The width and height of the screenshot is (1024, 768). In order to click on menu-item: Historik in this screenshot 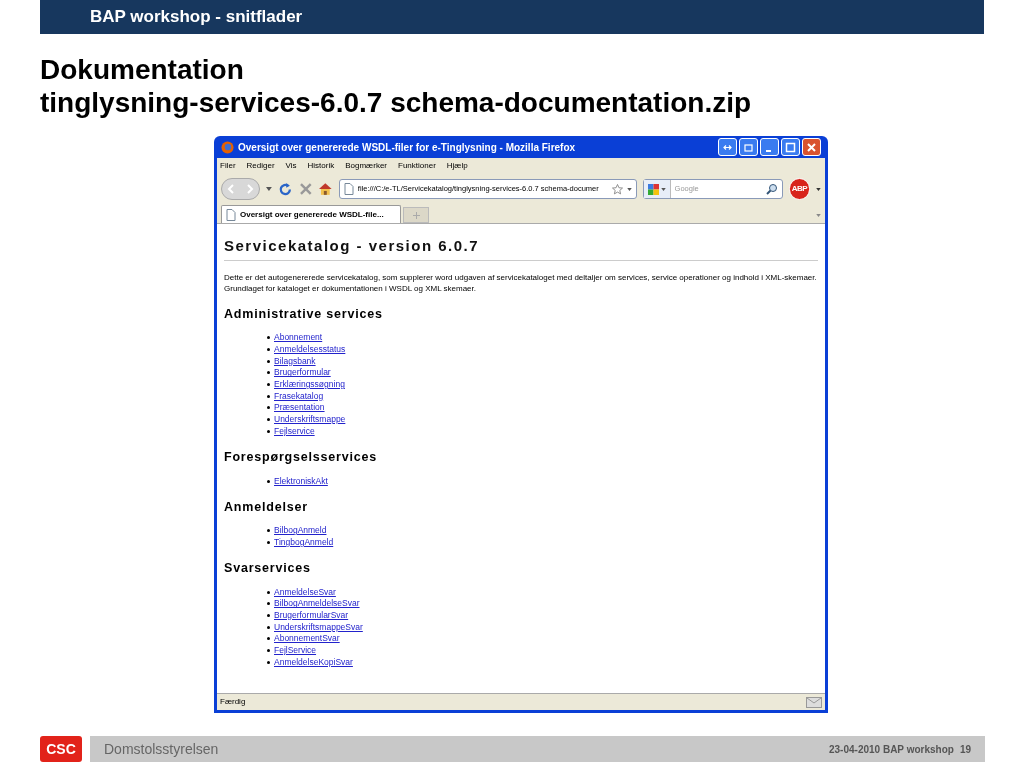, I will do `click(321, 166)`.